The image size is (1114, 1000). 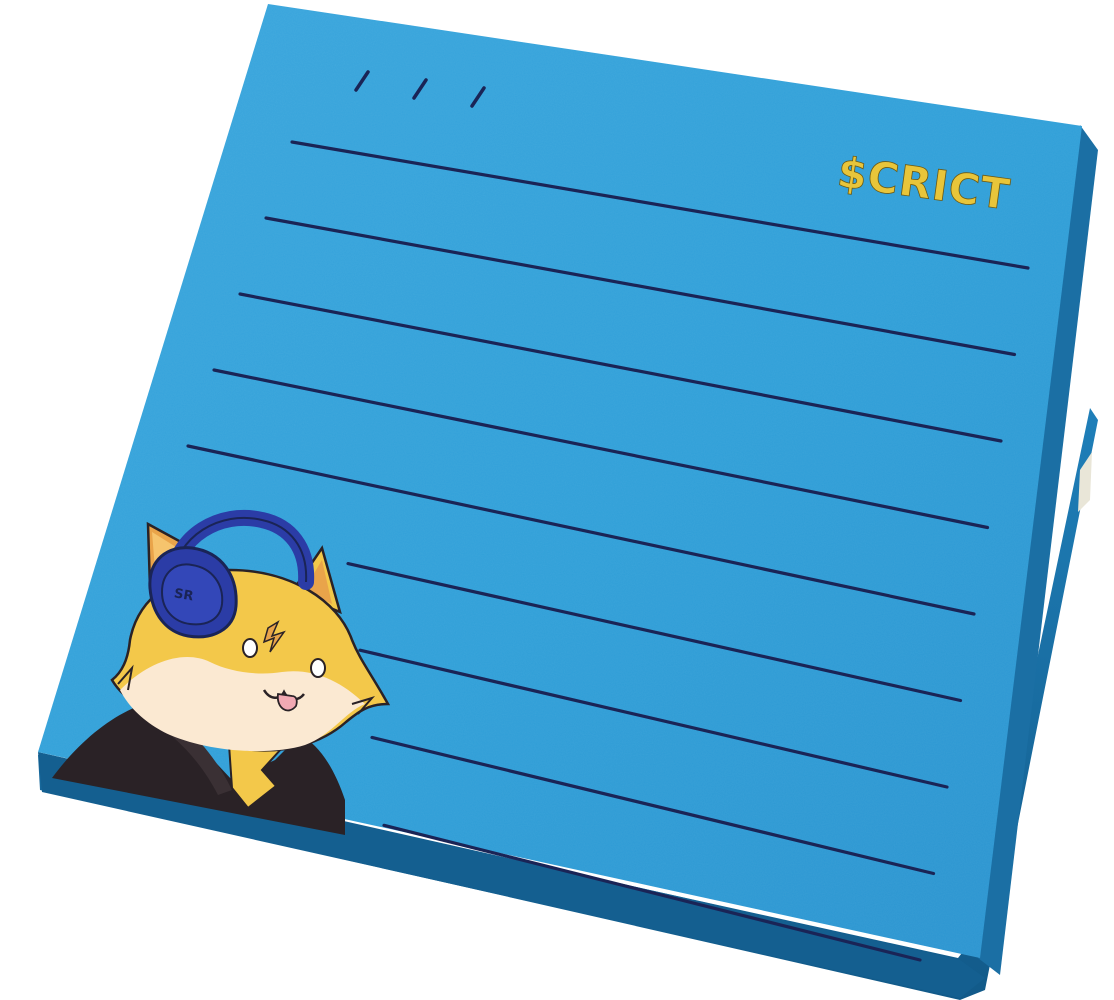 What do you see at coordinates (287, 702) in the screenshot?
I see `mascot-tongue` at bounding box center [287, 702].